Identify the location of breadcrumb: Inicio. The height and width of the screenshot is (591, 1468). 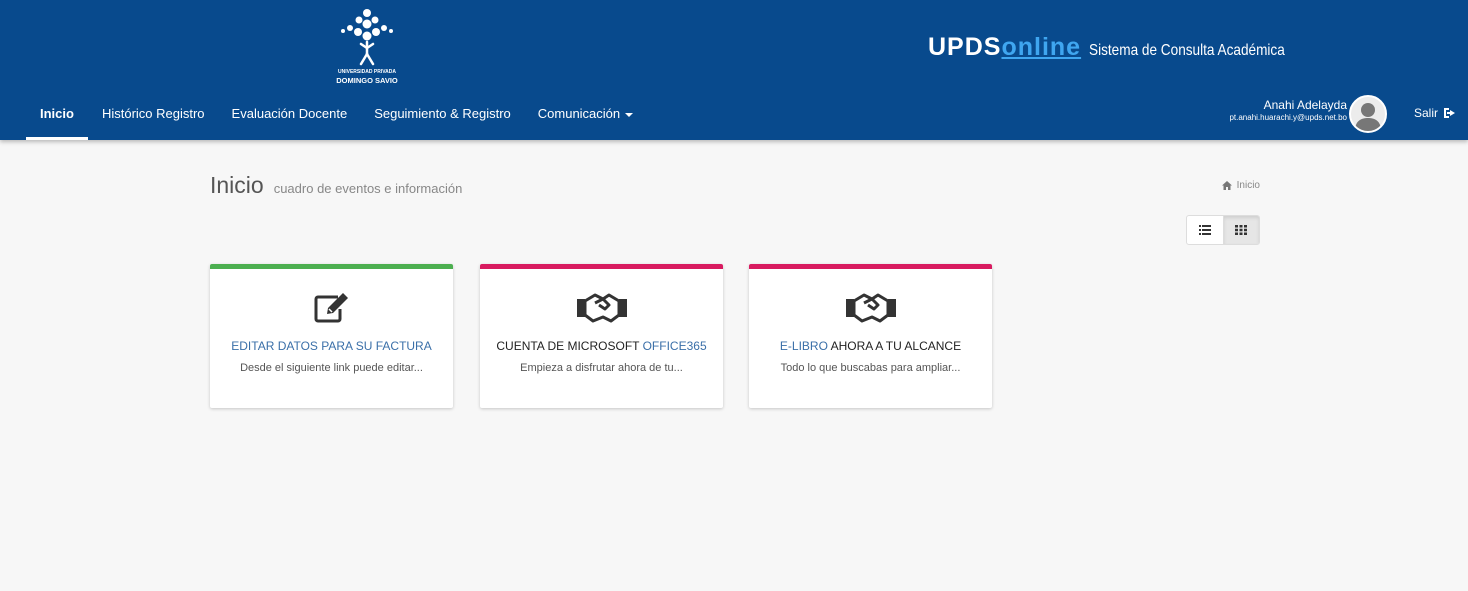
(1240, 185).